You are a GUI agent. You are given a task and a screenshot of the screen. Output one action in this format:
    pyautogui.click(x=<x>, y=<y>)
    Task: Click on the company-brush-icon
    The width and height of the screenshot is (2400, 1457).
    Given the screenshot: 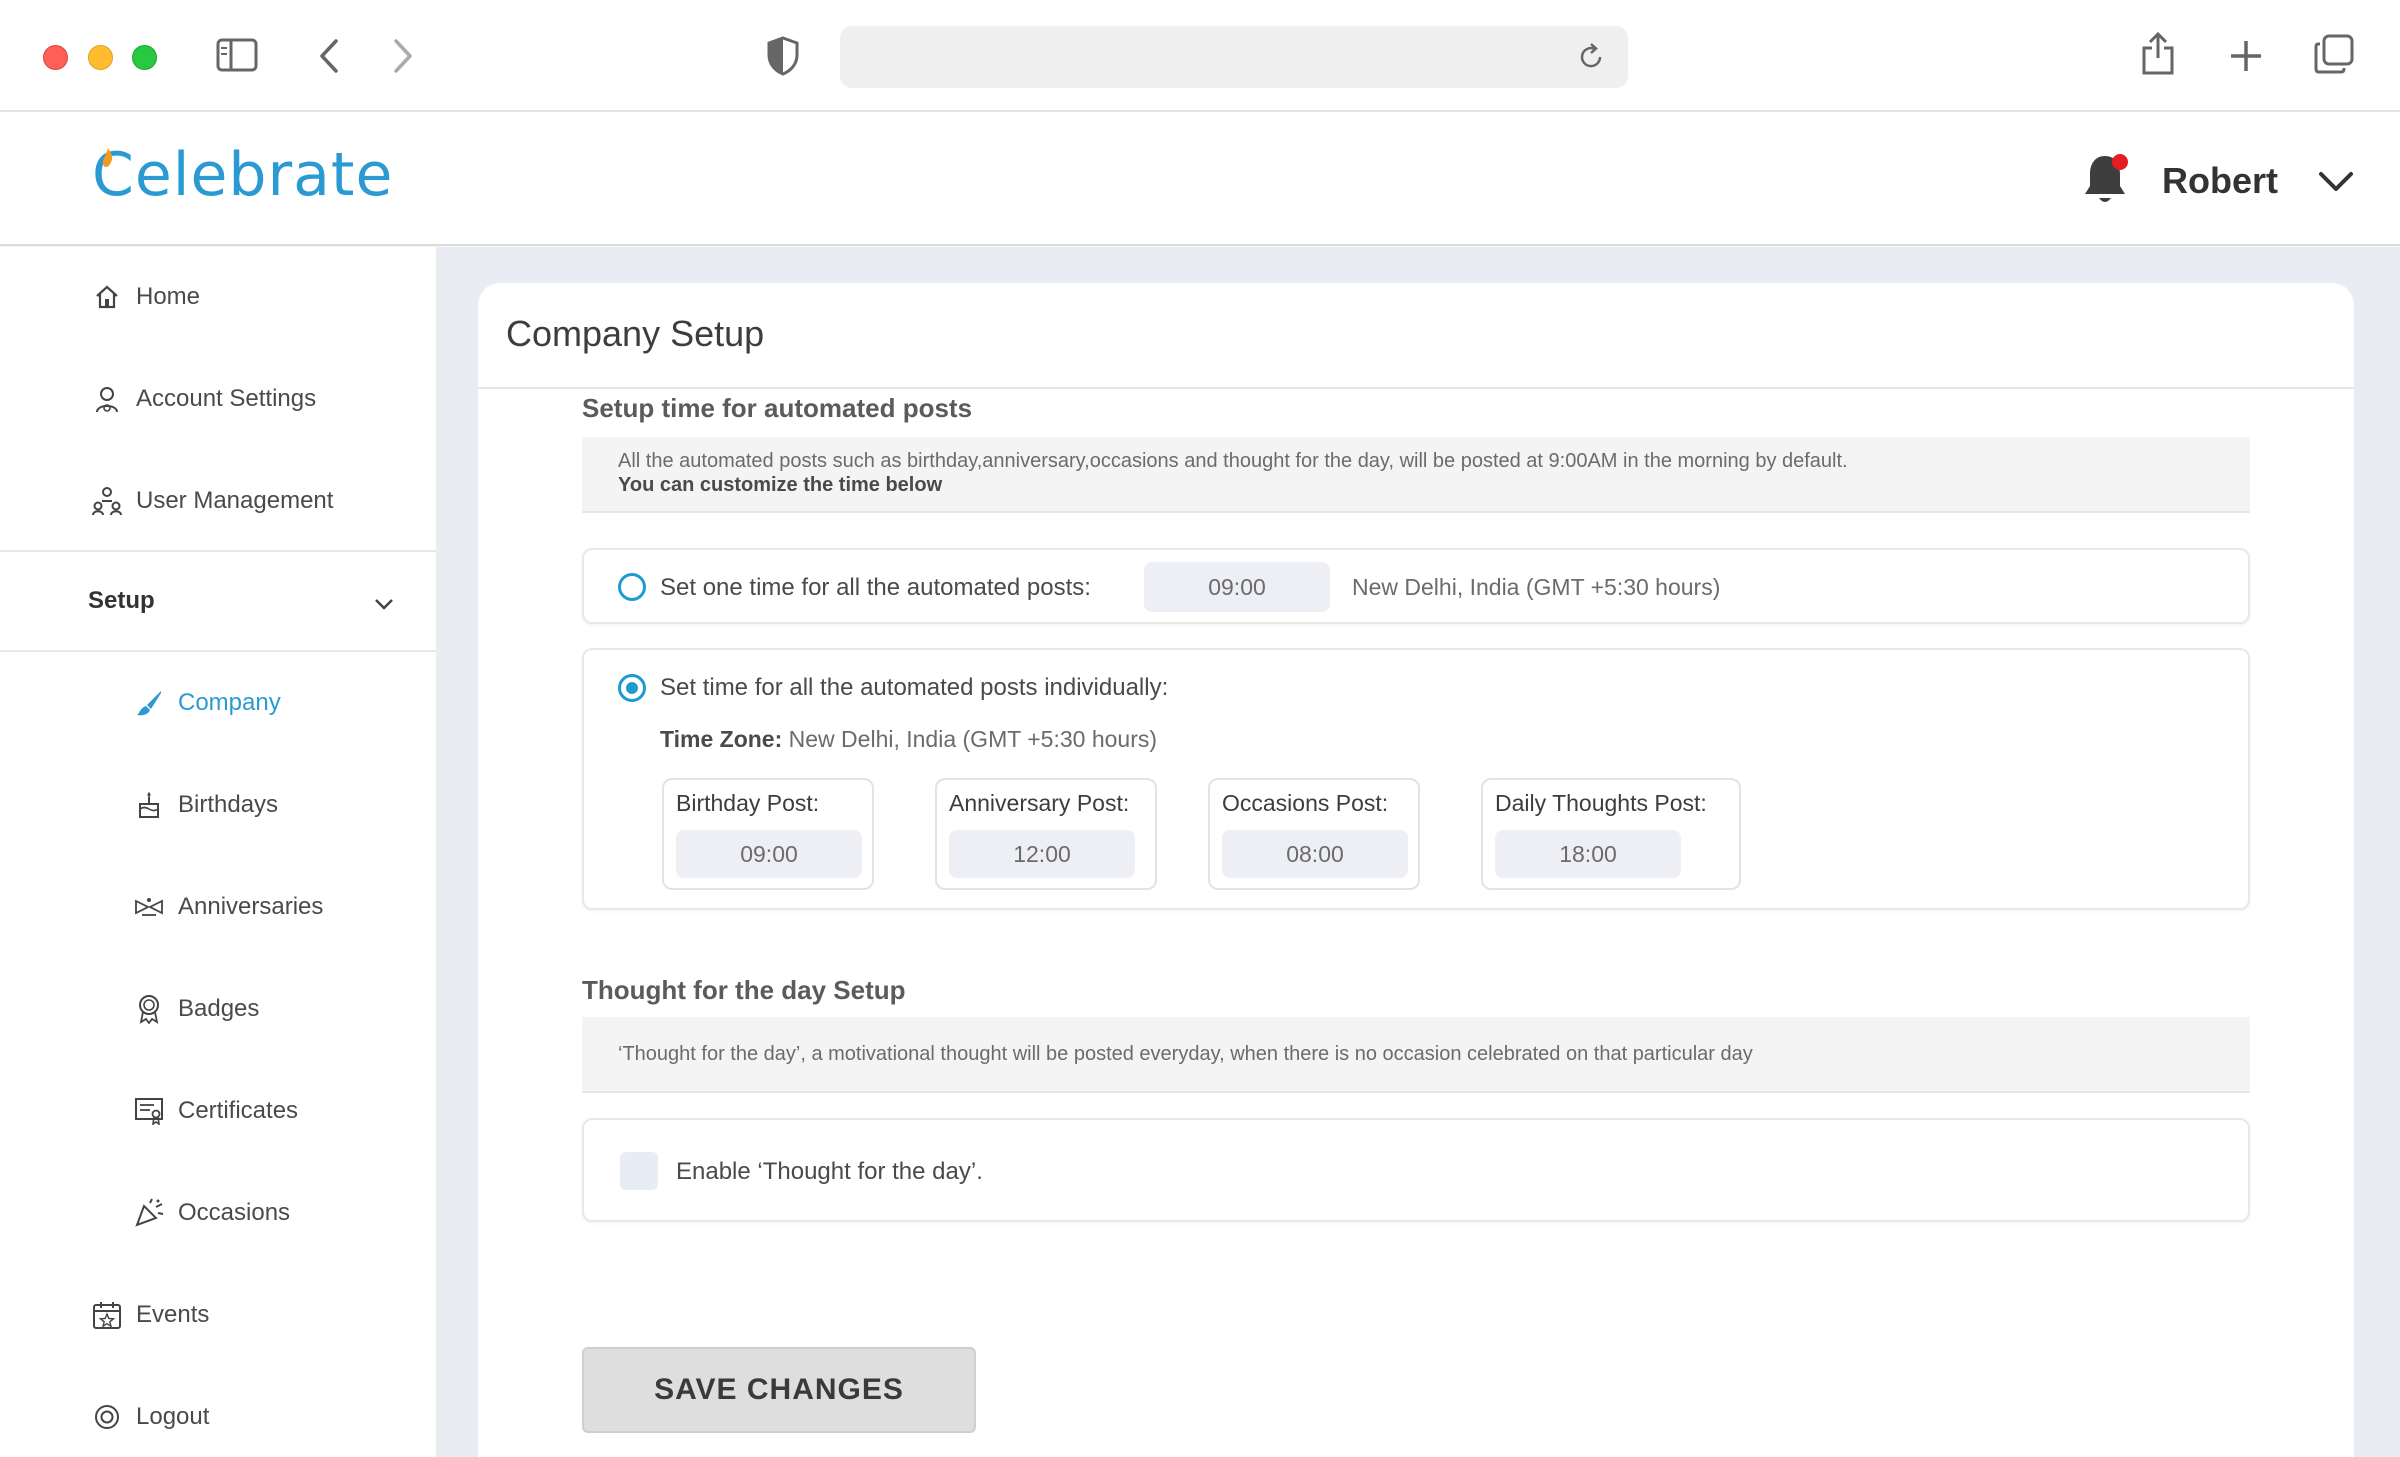 What is the action you would take?
    pyautogui.click(x=149, y=703)
    